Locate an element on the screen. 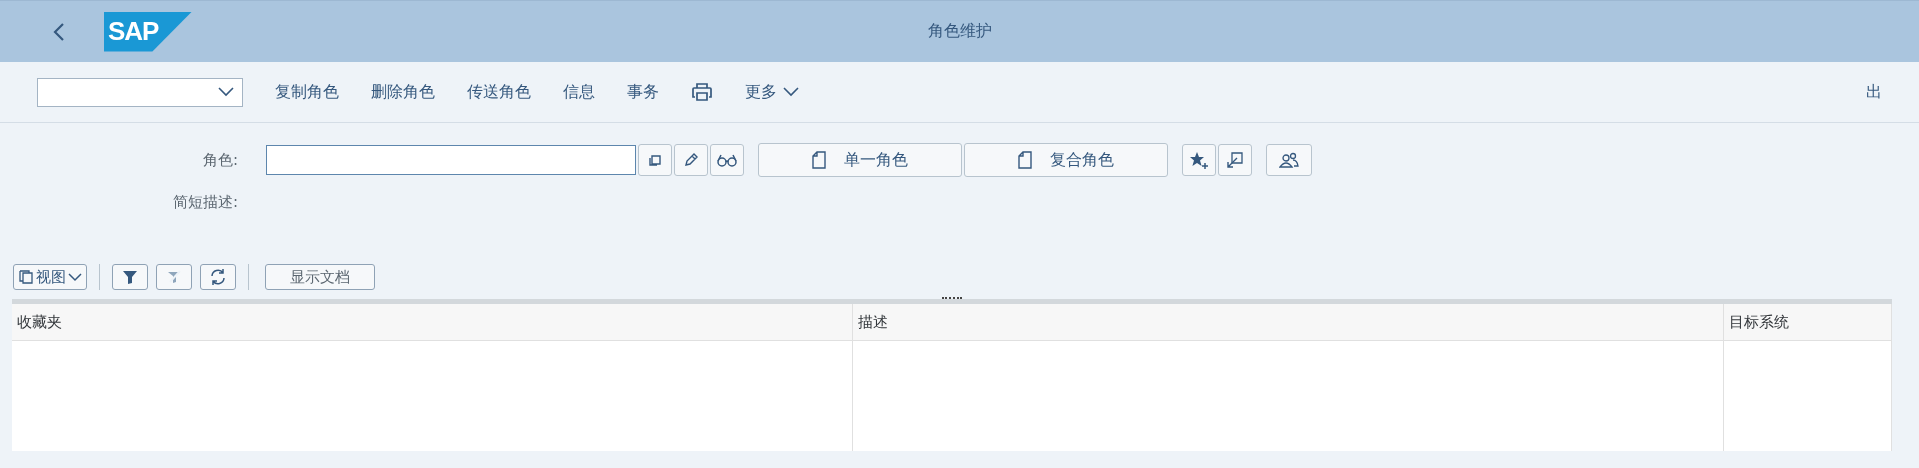  role-label: 角色: is located at coordinates (220, 160).